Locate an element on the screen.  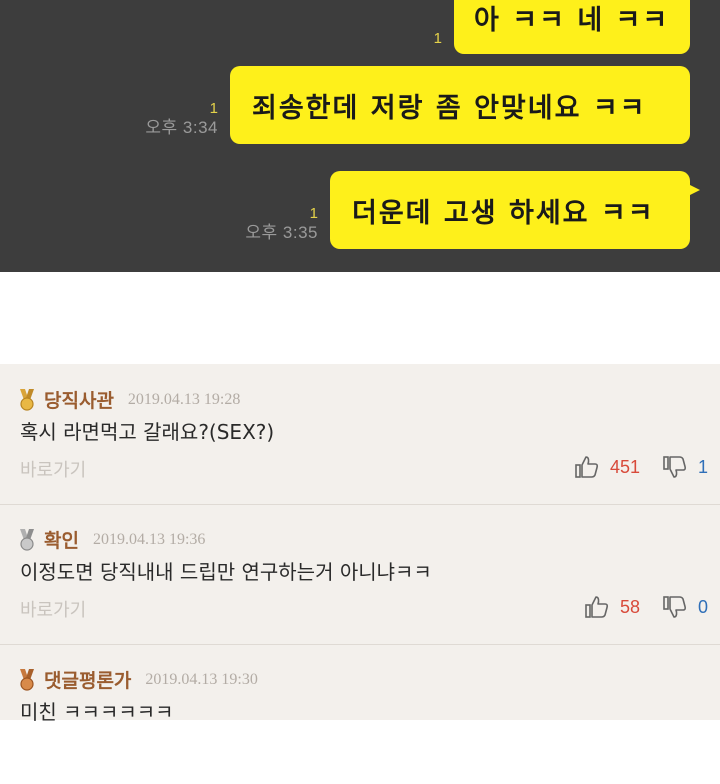
comment-header: 당직사관 2019.04.13 19:28 is located at coordinates (129, 399).